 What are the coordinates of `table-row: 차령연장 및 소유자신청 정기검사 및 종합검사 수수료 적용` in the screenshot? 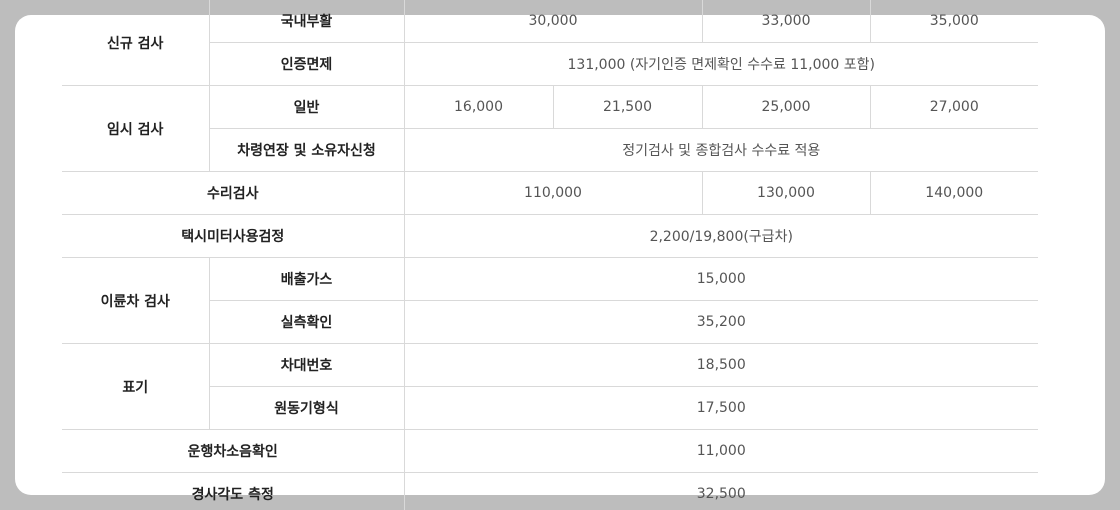 It's located at (550, 150).